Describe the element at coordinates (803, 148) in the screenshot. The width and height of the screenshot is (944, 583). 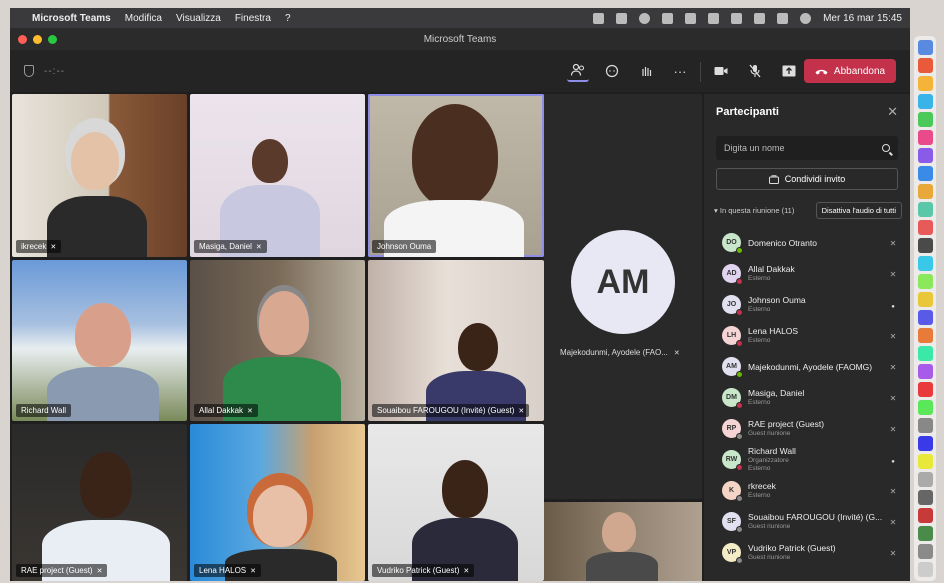
I see `search-input` at that location.